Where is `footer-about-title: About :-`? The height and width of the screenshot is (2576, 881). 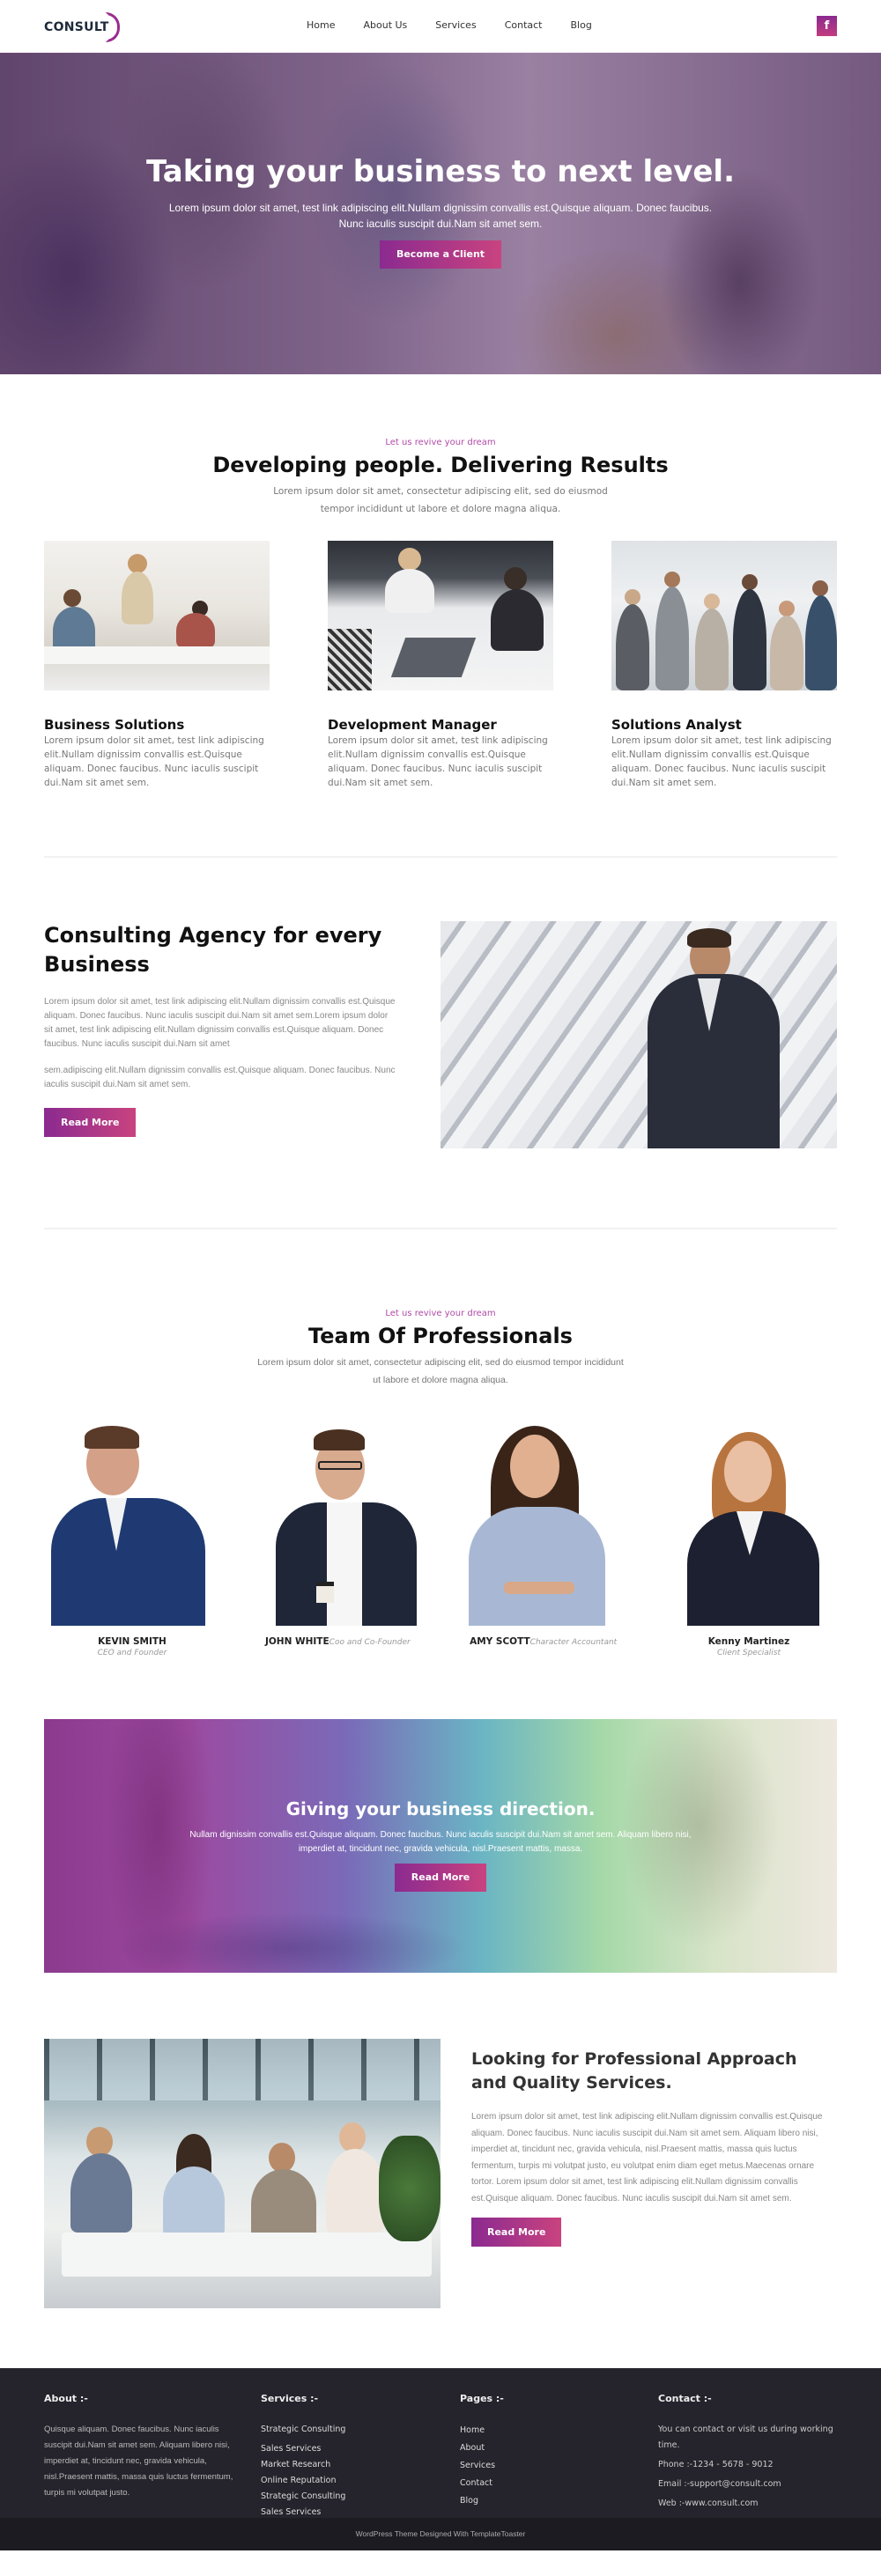
footer-about-title: About :- is located at coordinates (66, 2398).